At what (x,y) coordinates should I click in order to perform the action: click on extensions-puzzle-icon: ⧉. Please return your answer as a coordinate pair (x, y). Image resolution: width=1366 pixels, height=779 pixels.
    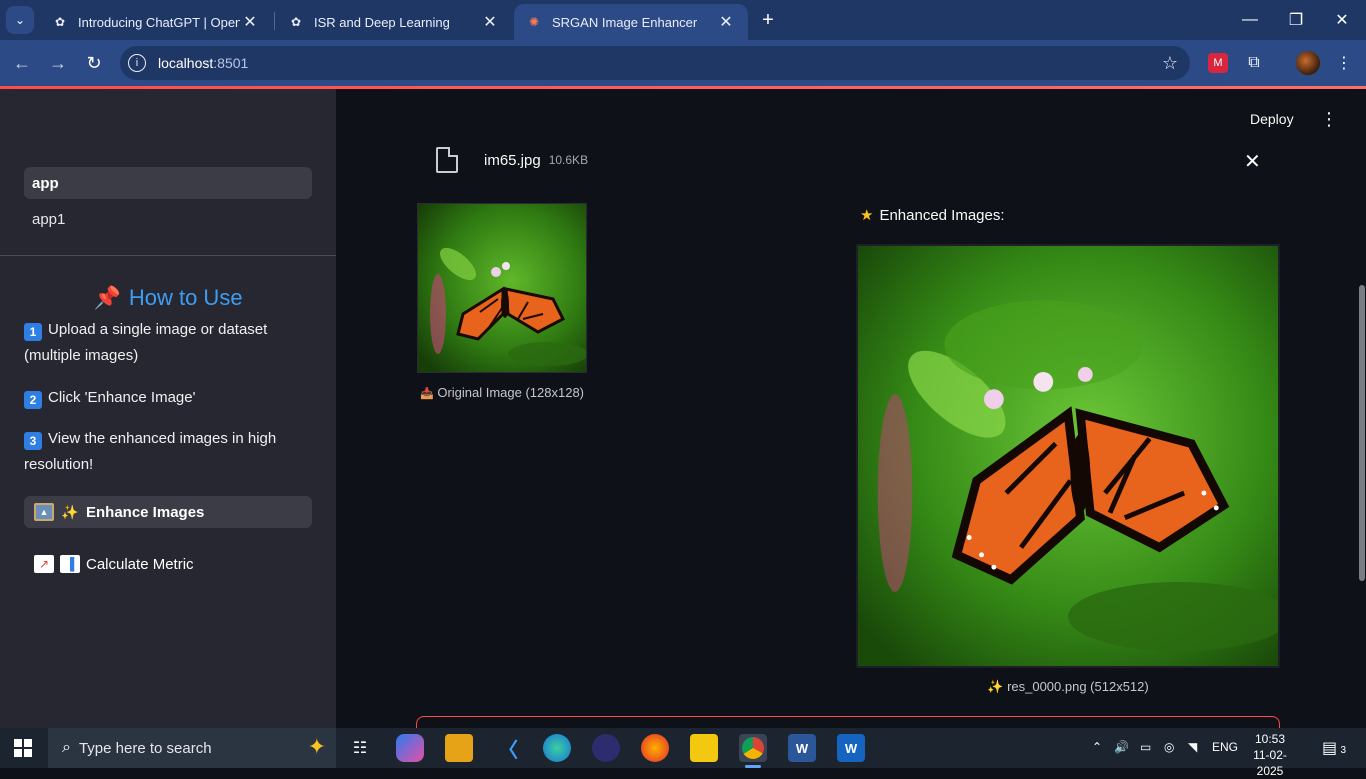
    Looking at the image, I should click on (1254, 63).